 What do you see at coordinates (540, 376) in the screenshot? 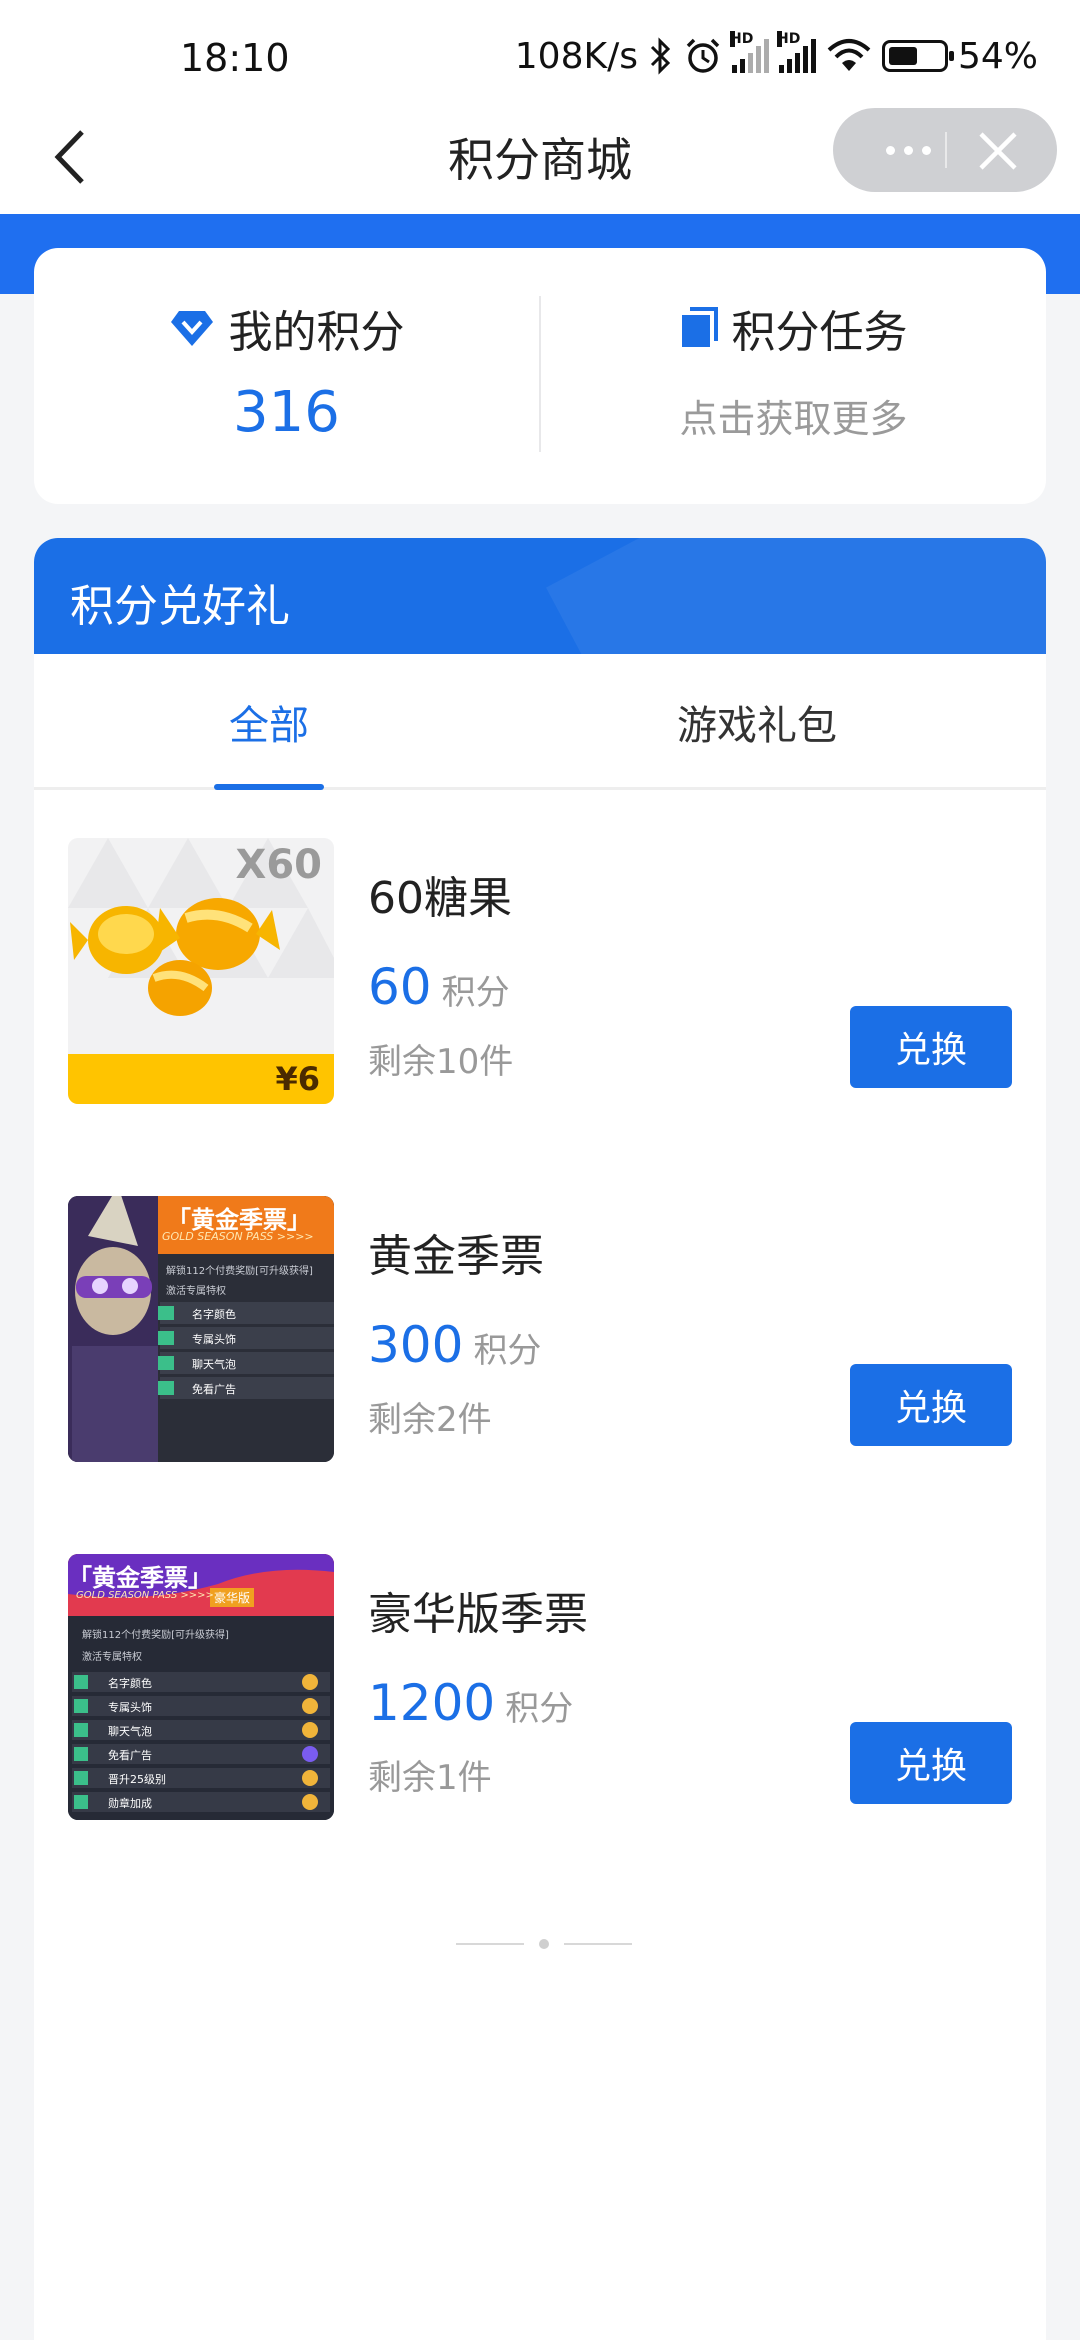
I see `points-card: 我的积分 316 积分任务 点击获取更多` at bounding box center [540, 376].